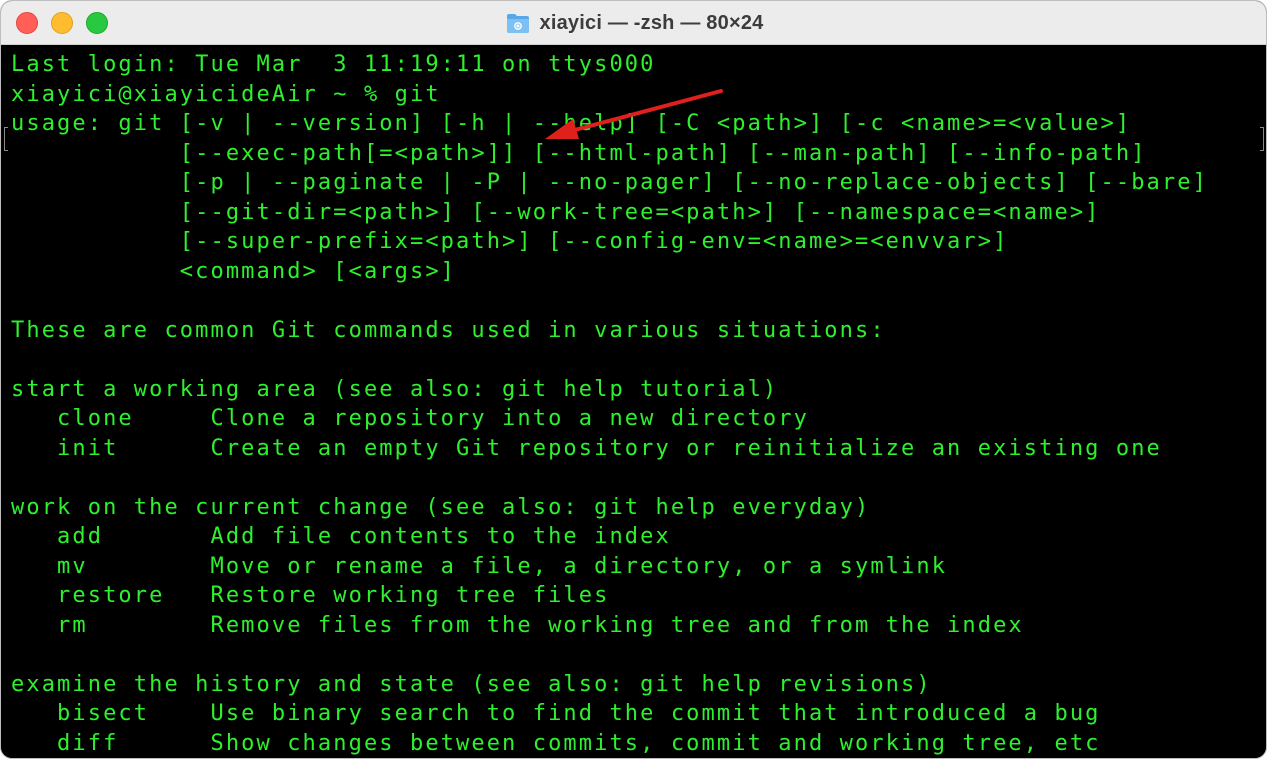  I want to click on prompt-mark-left, so click(6, 139).